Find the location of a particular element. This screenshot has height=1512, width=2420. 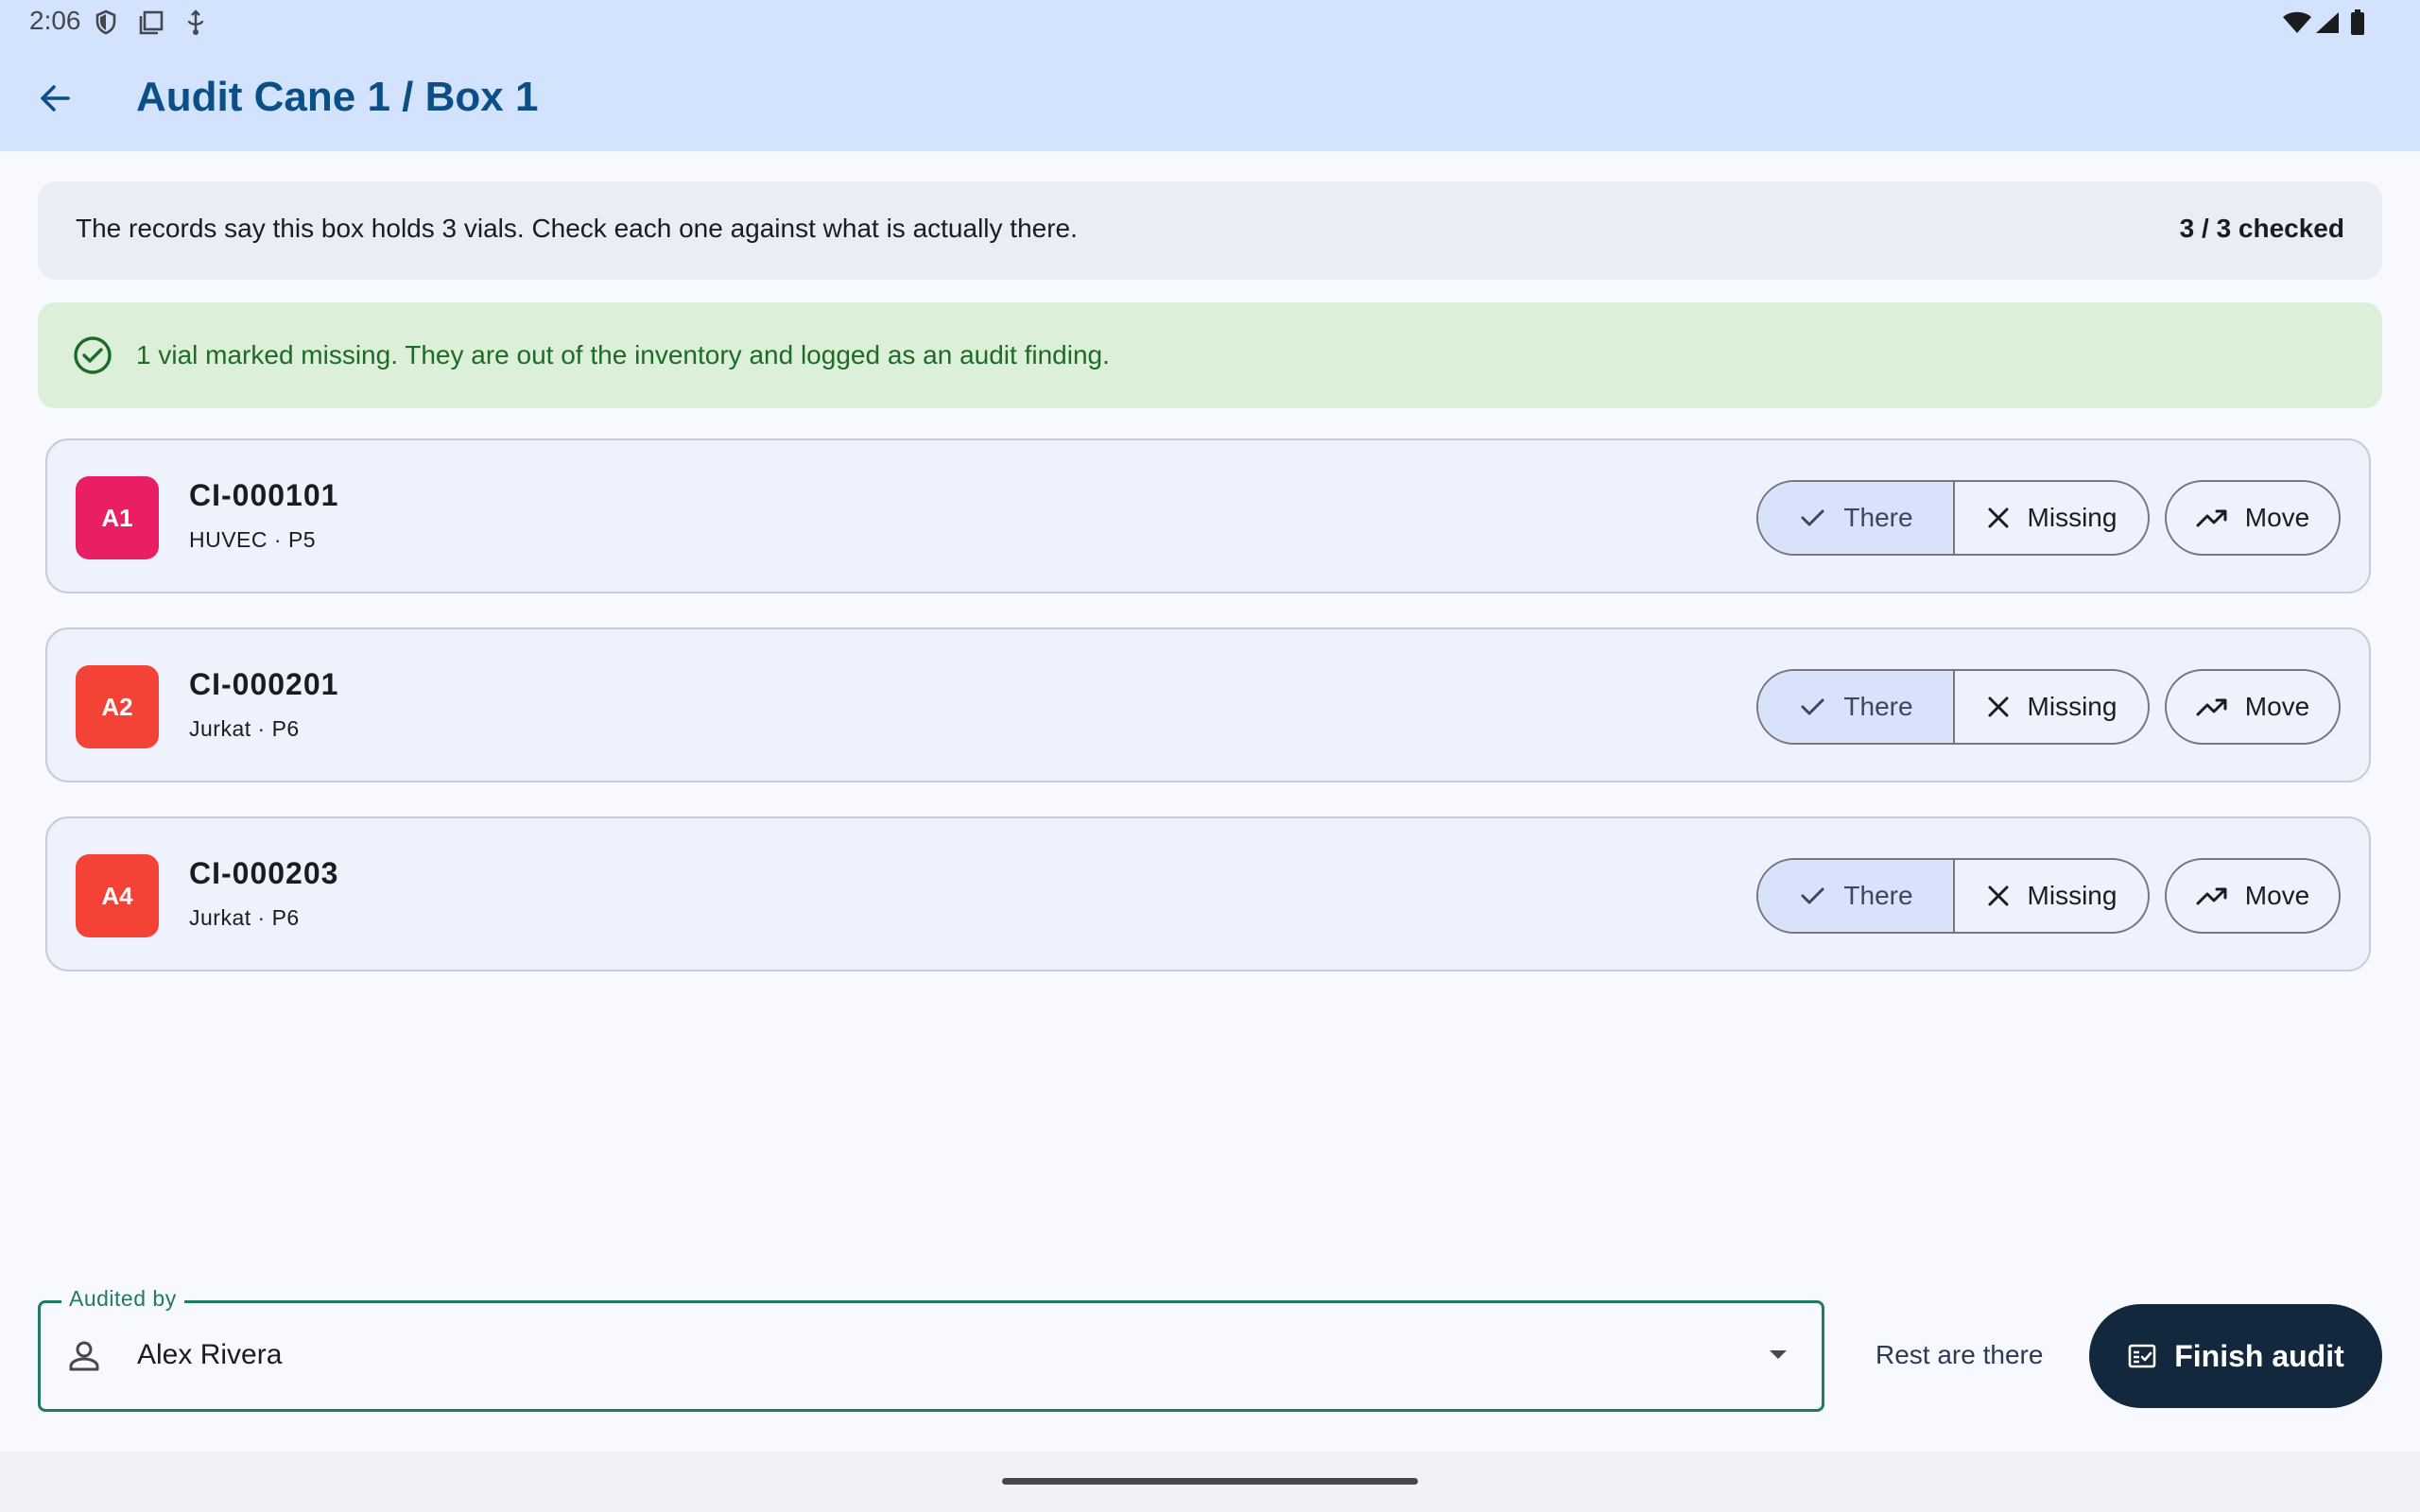

status-time: 2:06 is located at coordinates (55, 20).